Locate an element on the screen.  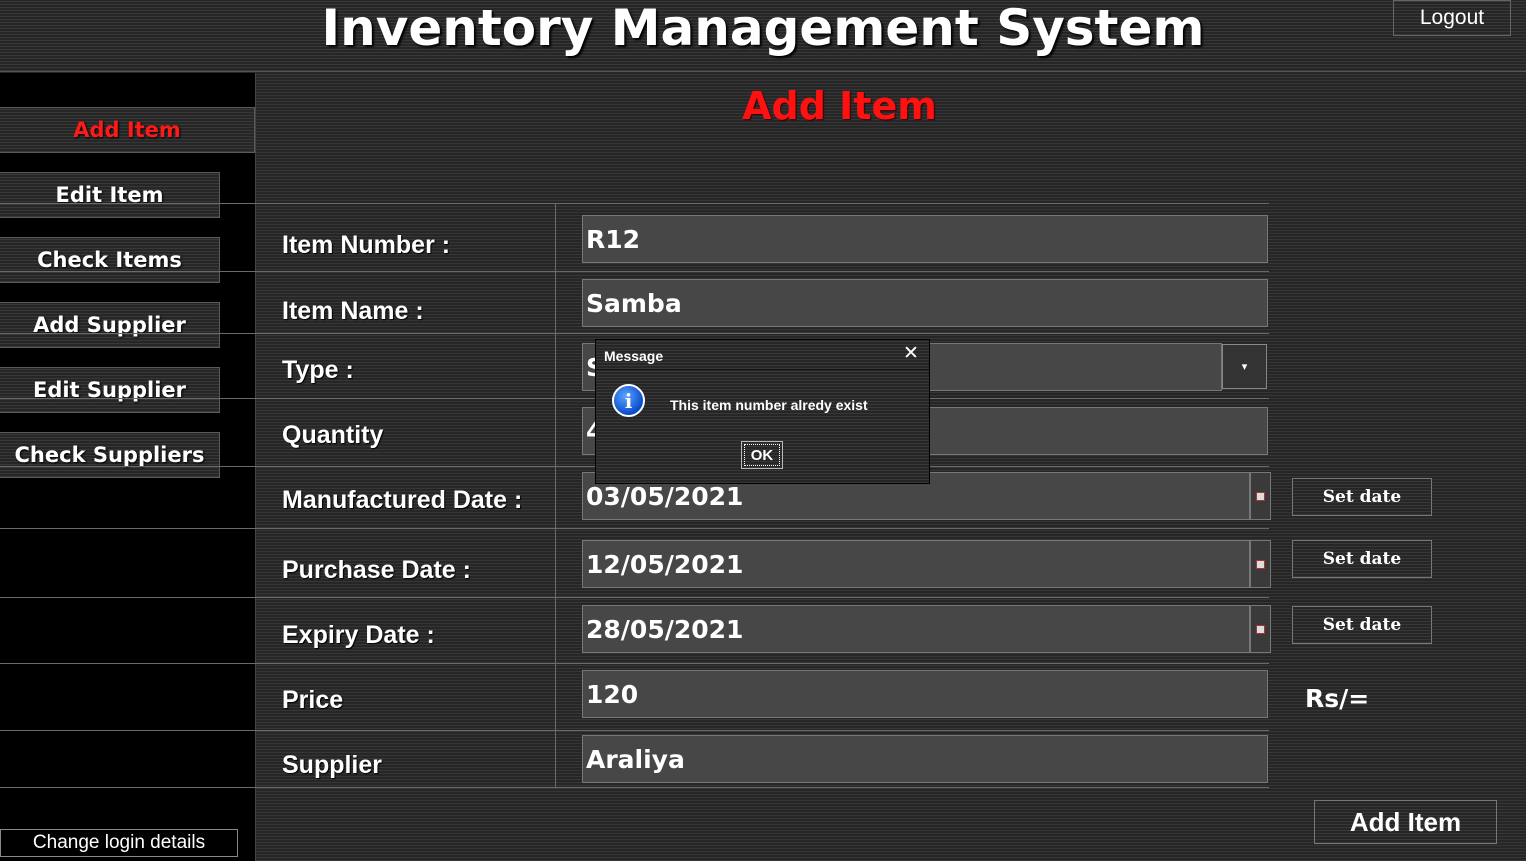
ok-button: OK is located at coordinates (762, 455).